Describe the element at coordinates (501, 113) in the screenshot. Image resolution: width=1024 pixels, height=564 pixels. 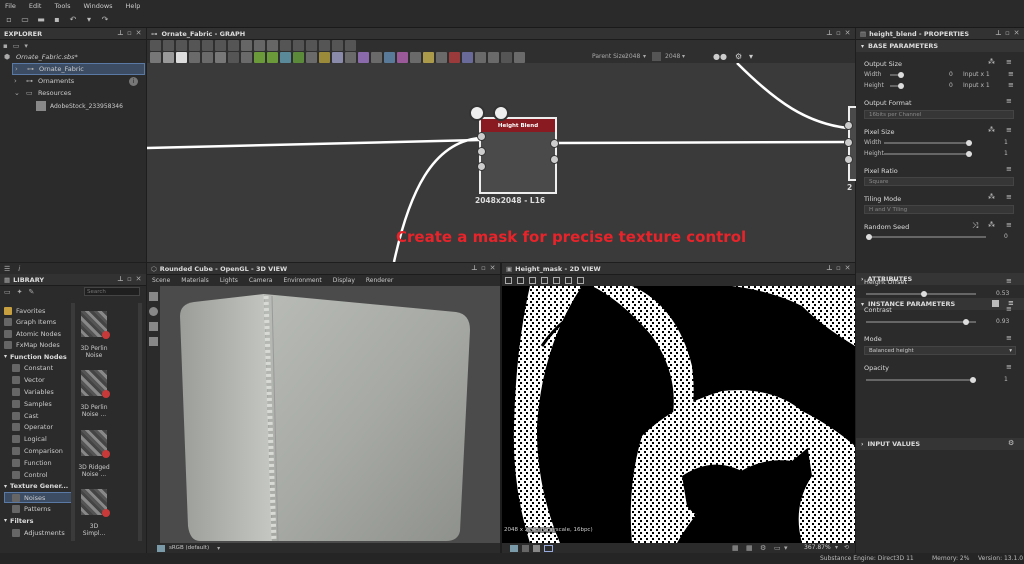
I see `node-preview-icon` at that location.